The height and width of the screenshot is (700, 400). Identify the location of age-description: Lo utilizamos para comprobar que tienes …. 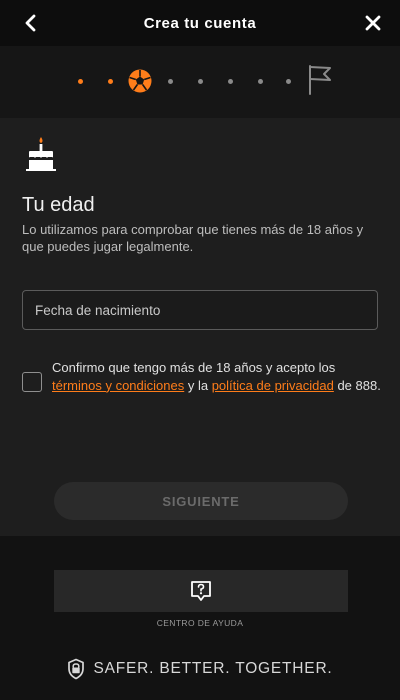
(193, 238).